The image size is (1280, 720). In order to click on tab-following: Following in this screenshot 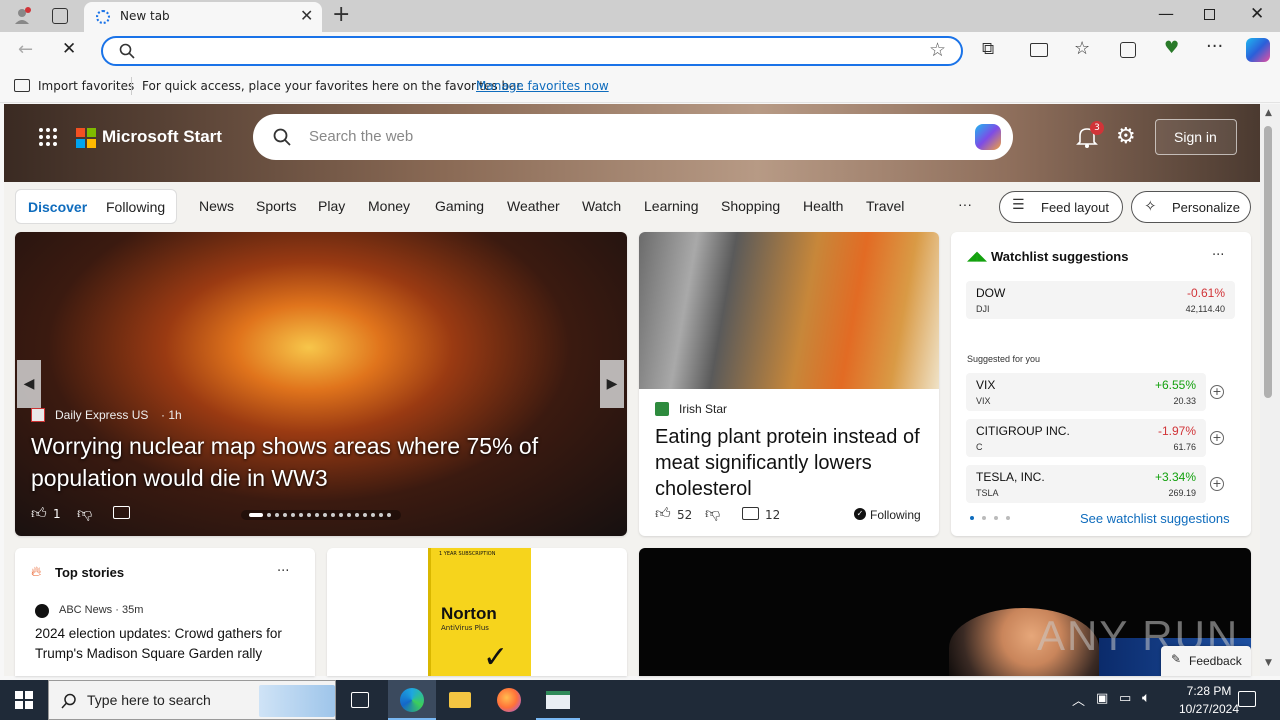, I will do `click(135, 207)`.